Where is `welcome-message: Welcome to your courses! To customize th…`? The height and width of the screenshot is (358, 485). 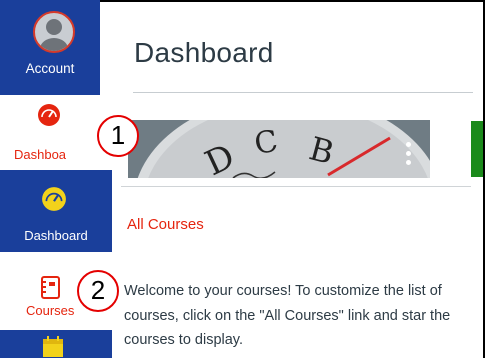
welcome-message: Welcome to your courses! To customize th… is located at coordinates (287, 315).